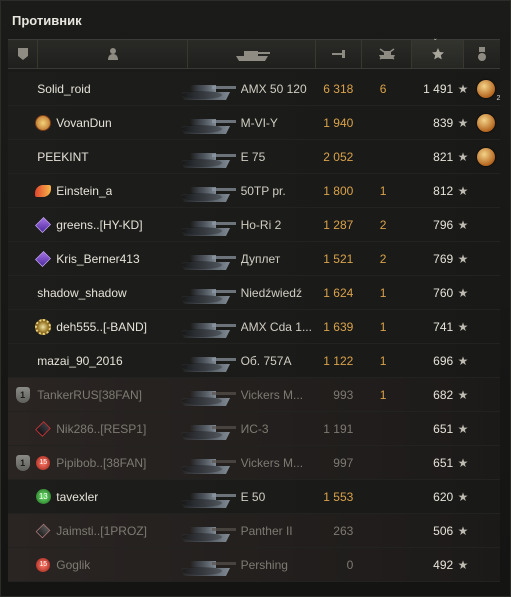 The height and width of the screenshot is (597, 511). What do you see at coordinates (338, 88) in the screenshot?
I see `damage-value: 6 318` at bounding box center [338, 88].